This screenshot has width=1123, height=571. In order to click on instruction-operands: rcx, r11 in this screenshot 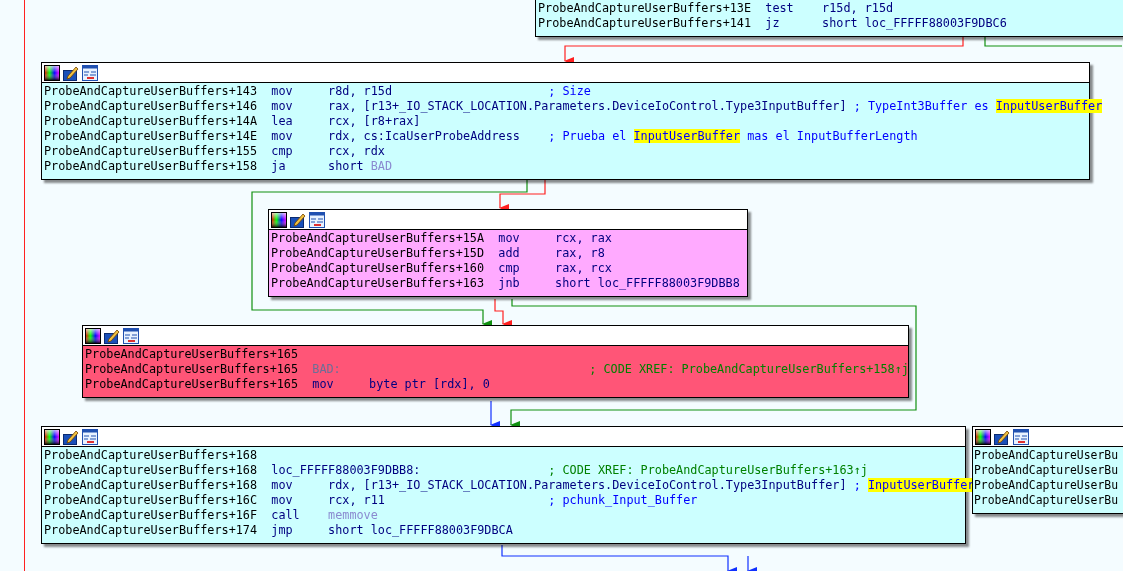, I will do `click(356, 500)`.